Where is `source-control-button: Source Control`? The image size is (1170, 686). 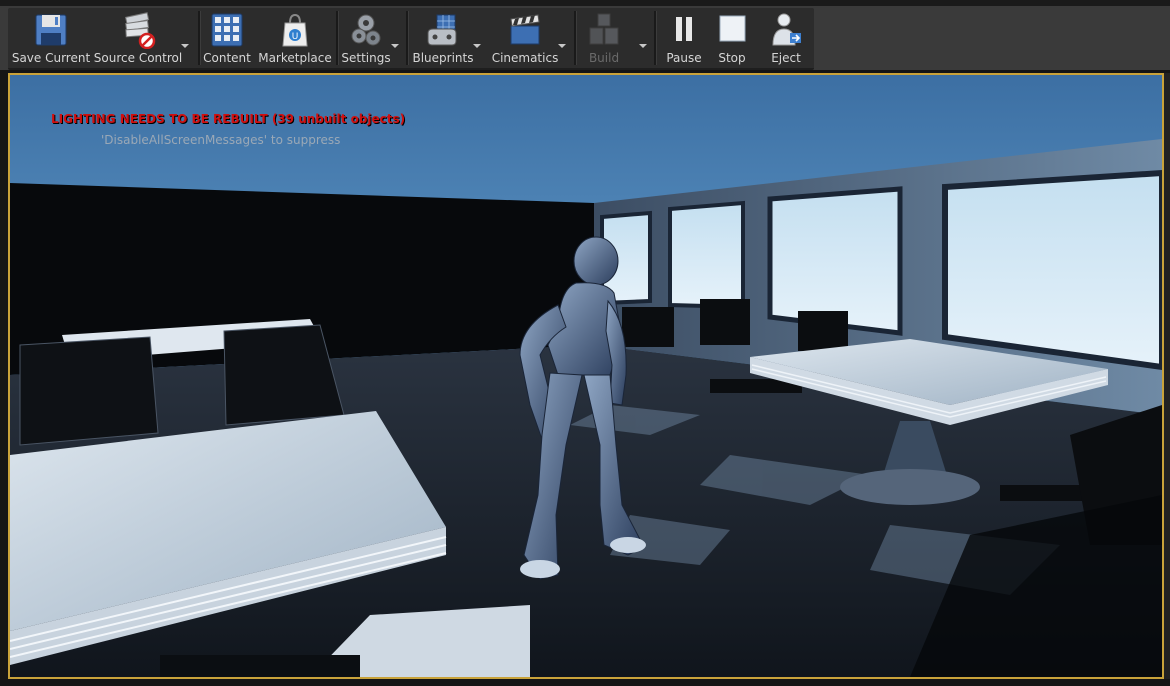
source-control-button: Source Control is located at coordinates (138, 38).